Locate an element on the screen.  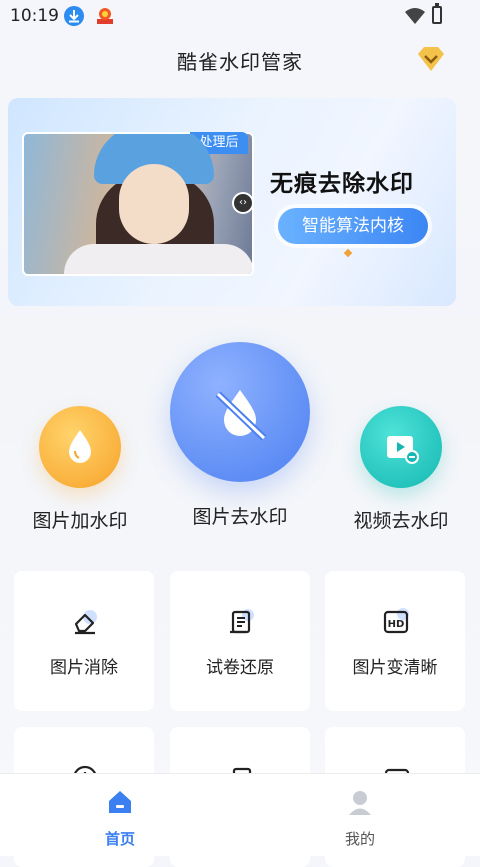
hd-icon: HD is located at coordinates (396, 622).